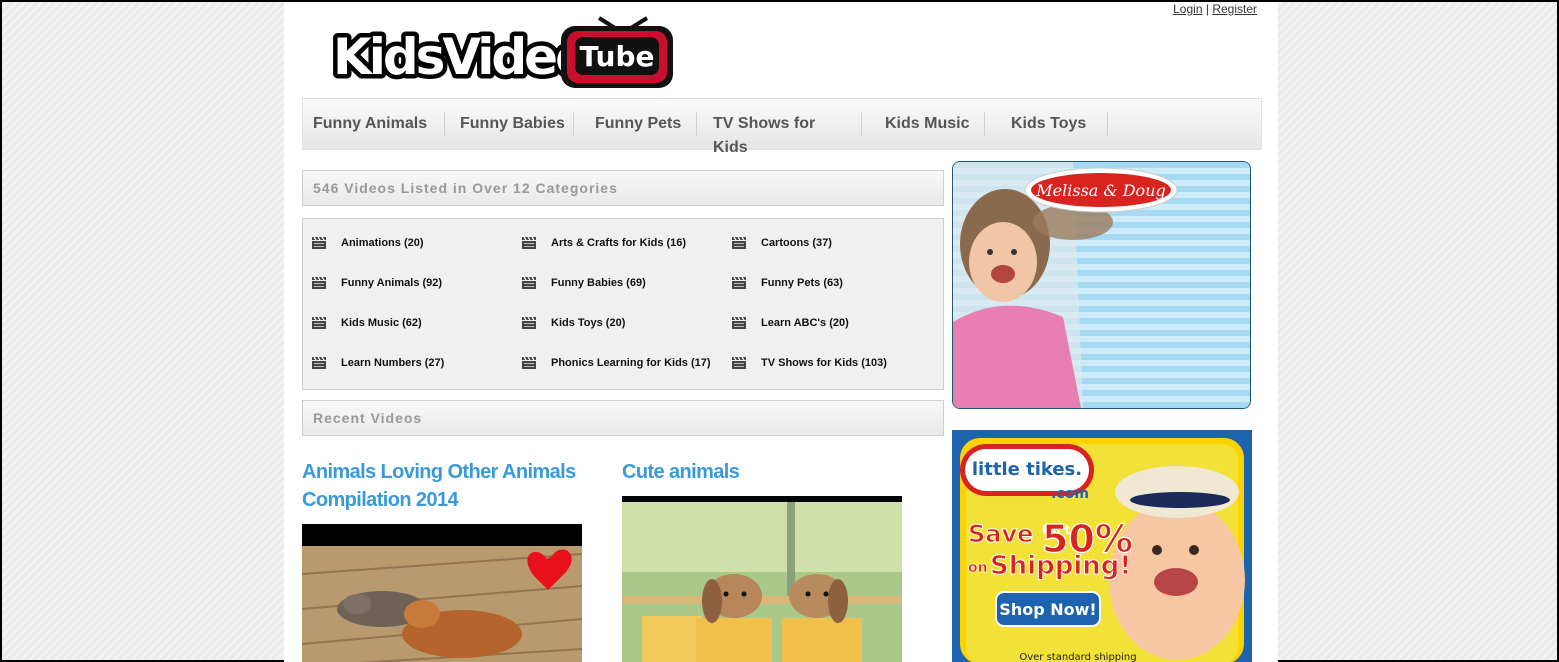 The image size is (1559, 662). Describe the element at coordinates (762, 472) in the screenshot. I see `video-title-link: Cute animals` at that location.